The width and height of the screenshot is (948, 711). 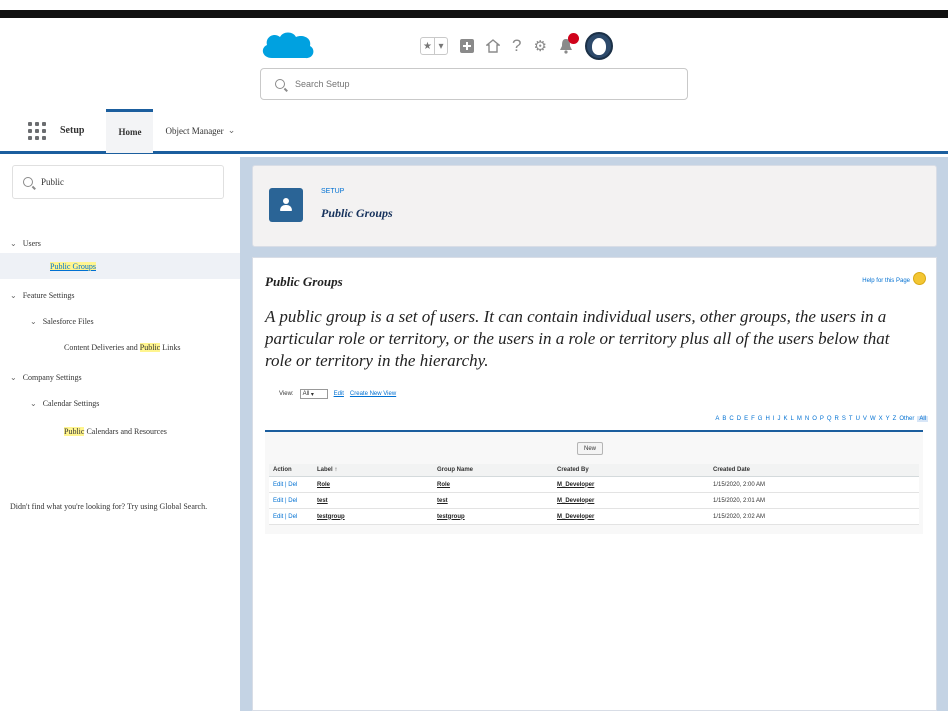 What do you see at coordinates (814, 516) in the screenshot?
I see `created-date: 1/15/2020, 2:02 AM` at bounding box center [814, 516].